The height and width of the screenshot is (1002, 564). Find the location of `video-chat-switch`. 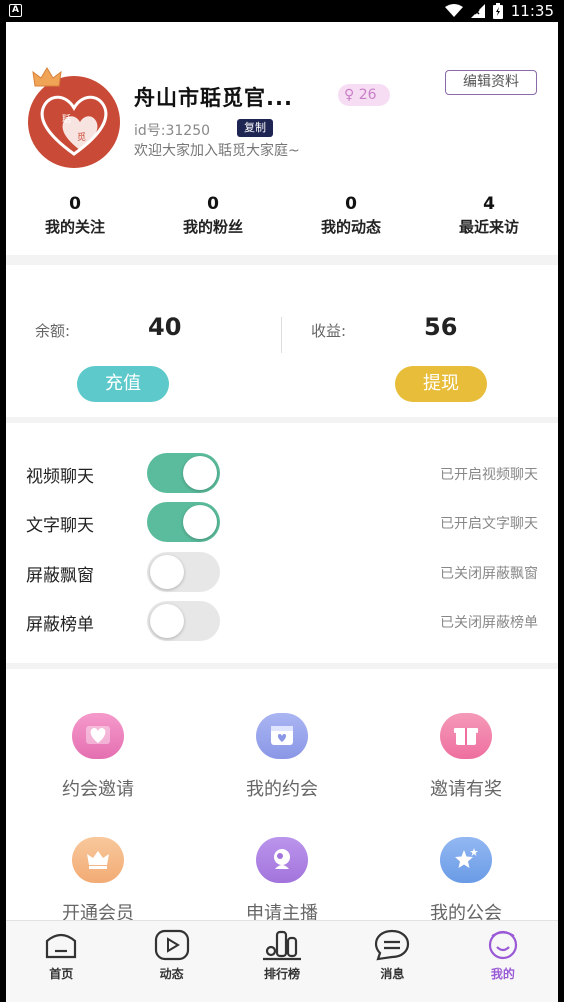

video-chat-switch is located at coordinates (183, 473).